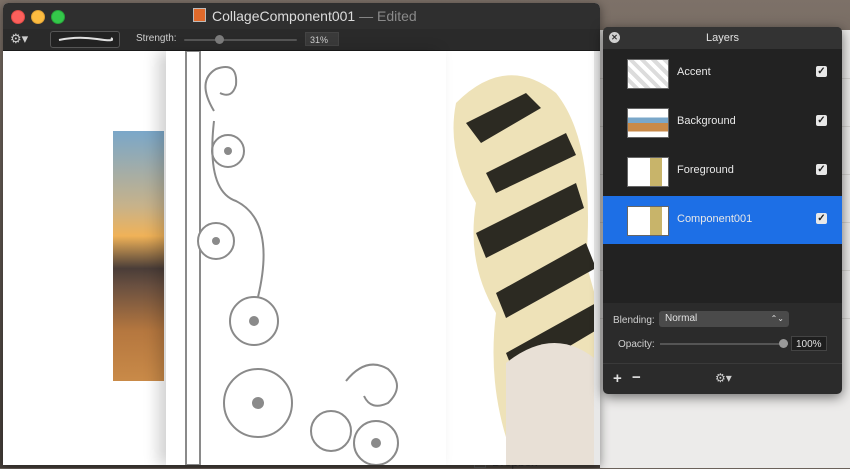  Describe the element at coordinates (715, 219) in the screenshot. I see `layer-label: Component001` at that location.